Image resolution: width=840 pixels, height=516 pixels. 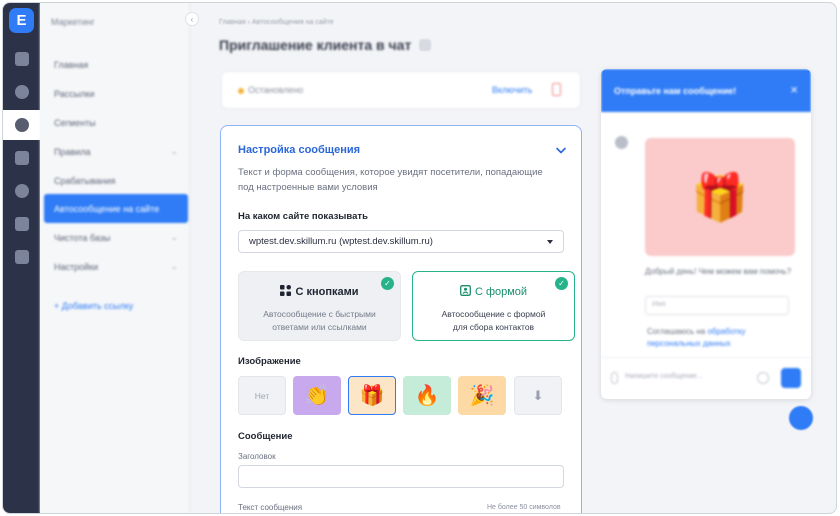 I want to click on widget-greeting: Добрый день! Чем можем вам помочь?, so click(x=718, y=271).